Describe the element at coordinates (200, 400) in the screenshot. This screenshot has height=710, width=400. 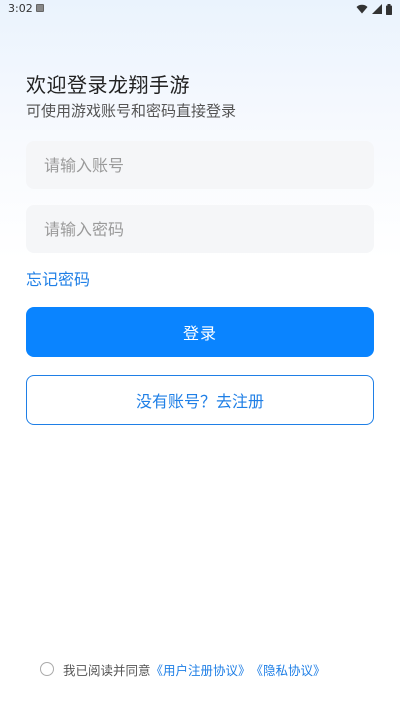
I see `register-button: 没有账号？去注册` at that location.